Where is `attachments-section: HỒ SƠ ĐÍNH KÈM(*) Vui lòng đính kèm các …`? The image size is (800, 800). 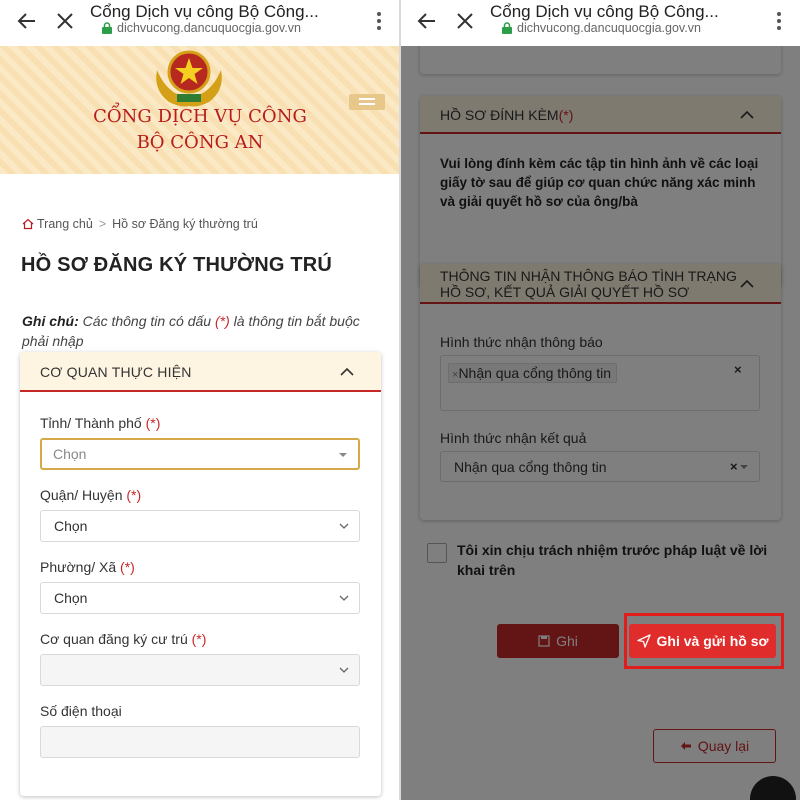
attachments-section: HỒ SƠ ĐÍNH KÈM(*) Vui lòng đính kèm các … is located at coordinates (600, 192).